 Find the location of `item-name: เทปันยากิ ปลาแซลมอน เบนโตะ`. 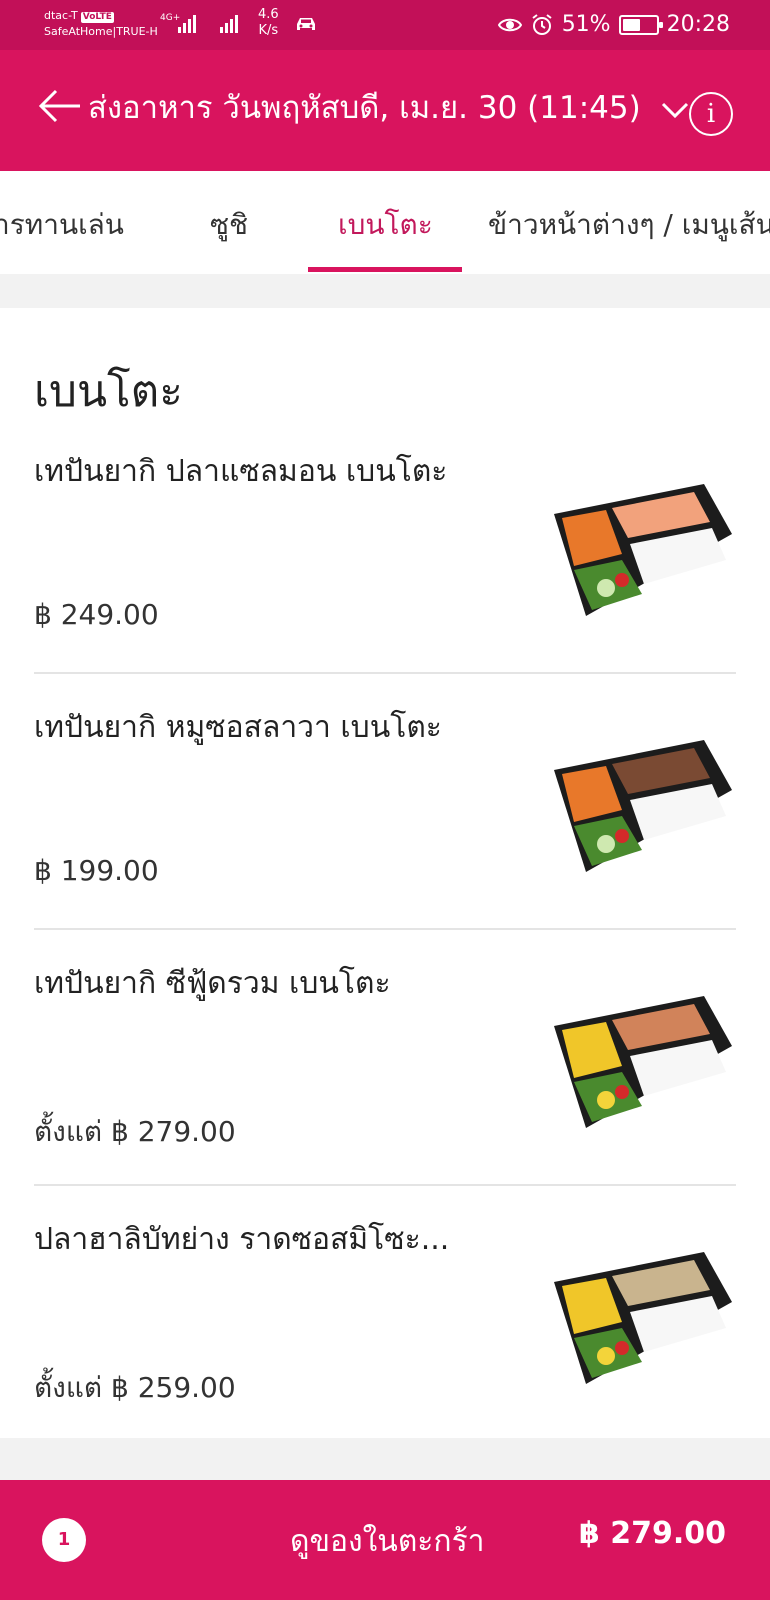

item-name: เทปันยากิ ปลาแซลมอน เบนโตะ is located at coordinates (241, 471).